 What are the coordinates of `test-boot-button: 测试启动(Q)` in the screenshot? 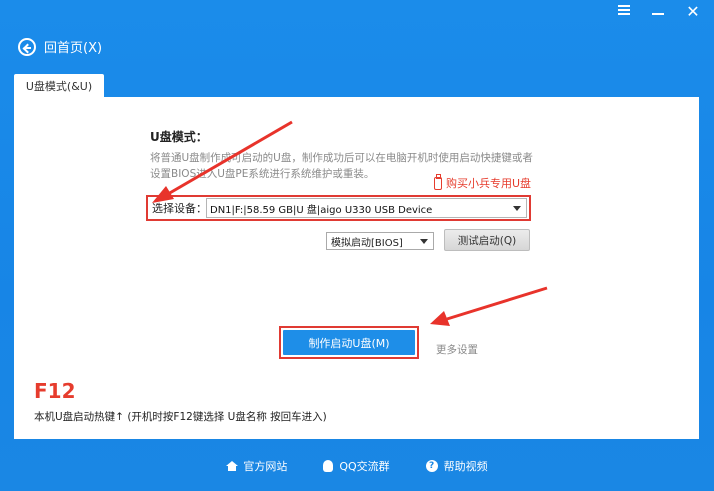 It's located at (487, 240).